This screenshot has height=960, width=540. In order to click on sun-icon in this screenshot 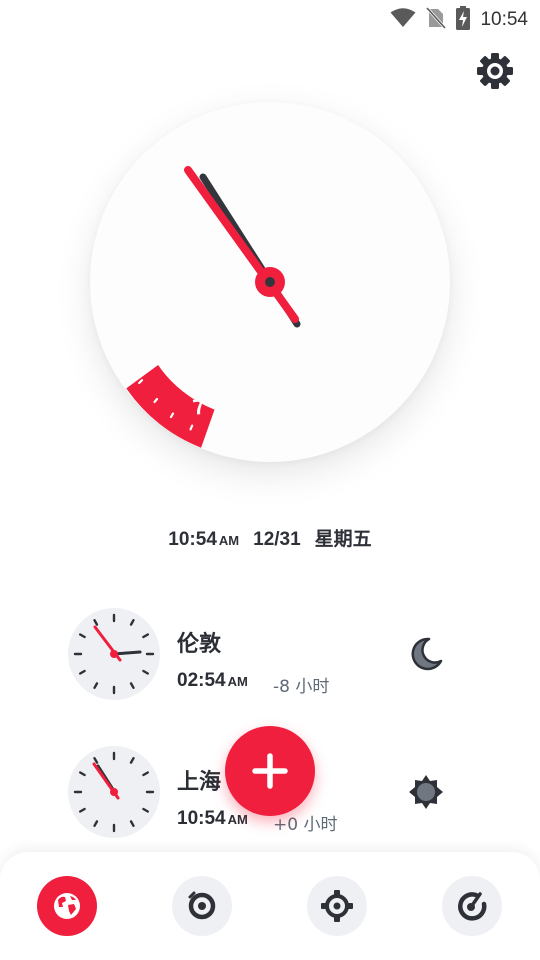, I will do `click(426, 792)`.